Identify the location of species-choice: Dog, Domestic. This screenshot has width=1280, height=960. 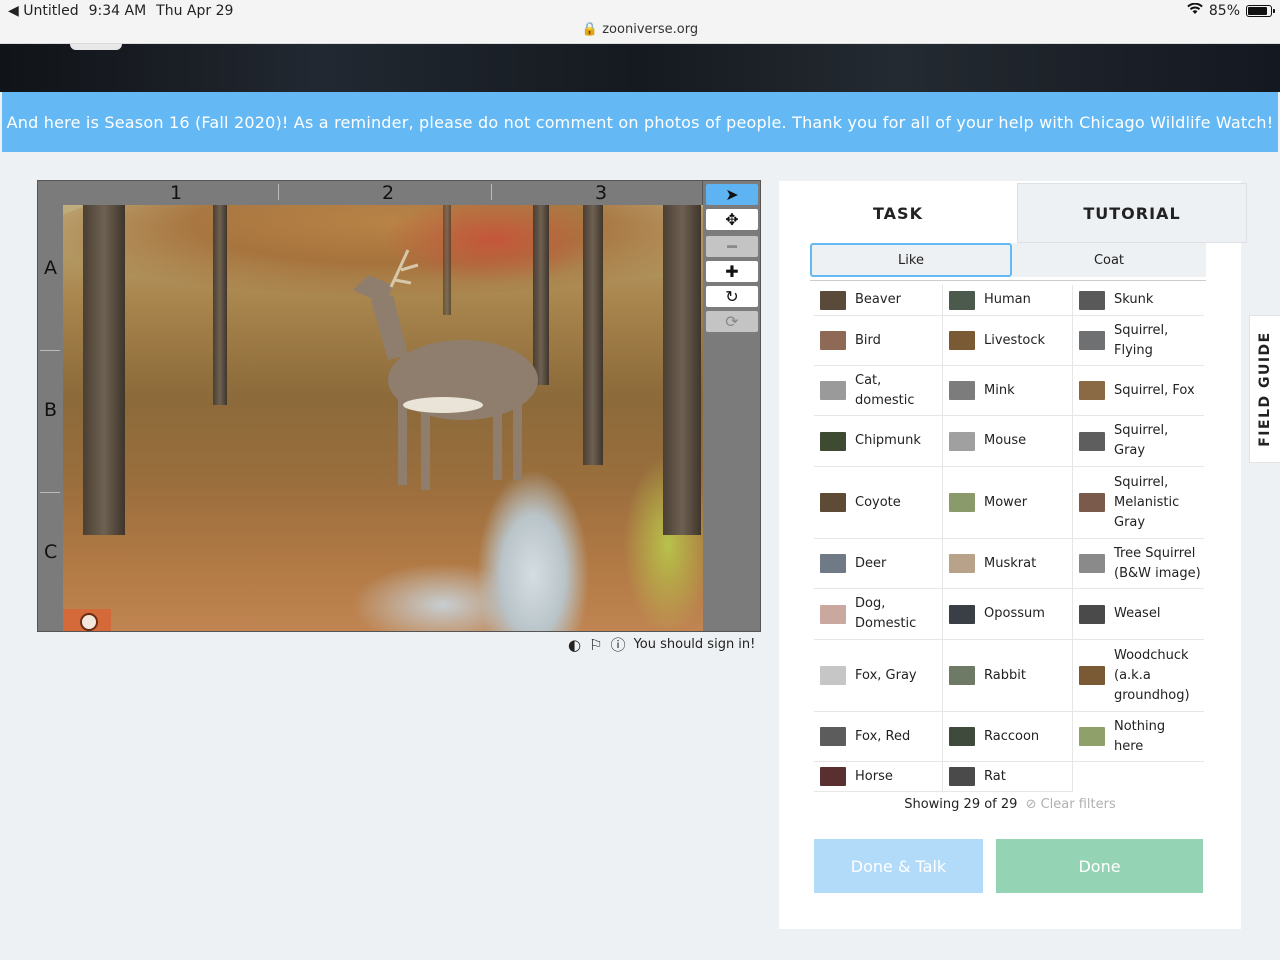
(878, 614).